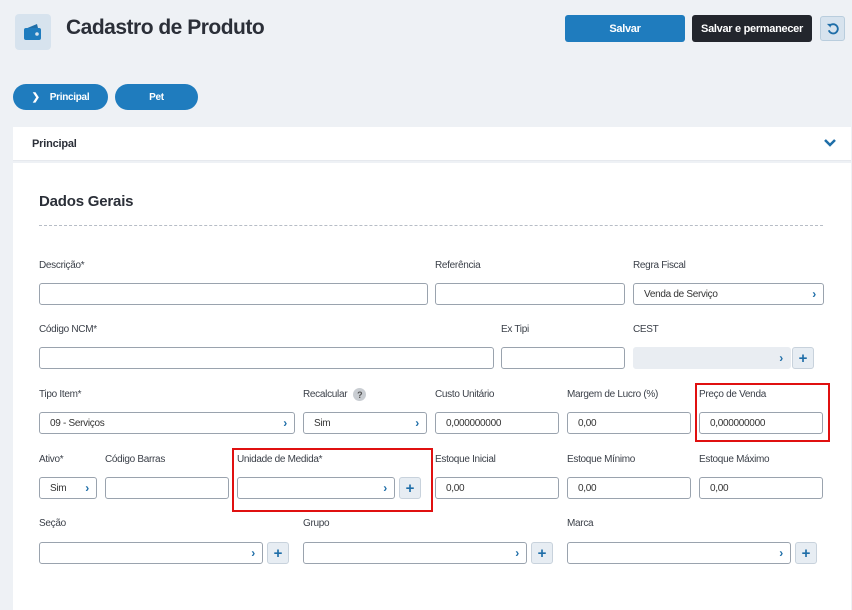 The width and height of the screenshot is (852, 610). I want to click on ativo-value: Sim, so click(58, 488).